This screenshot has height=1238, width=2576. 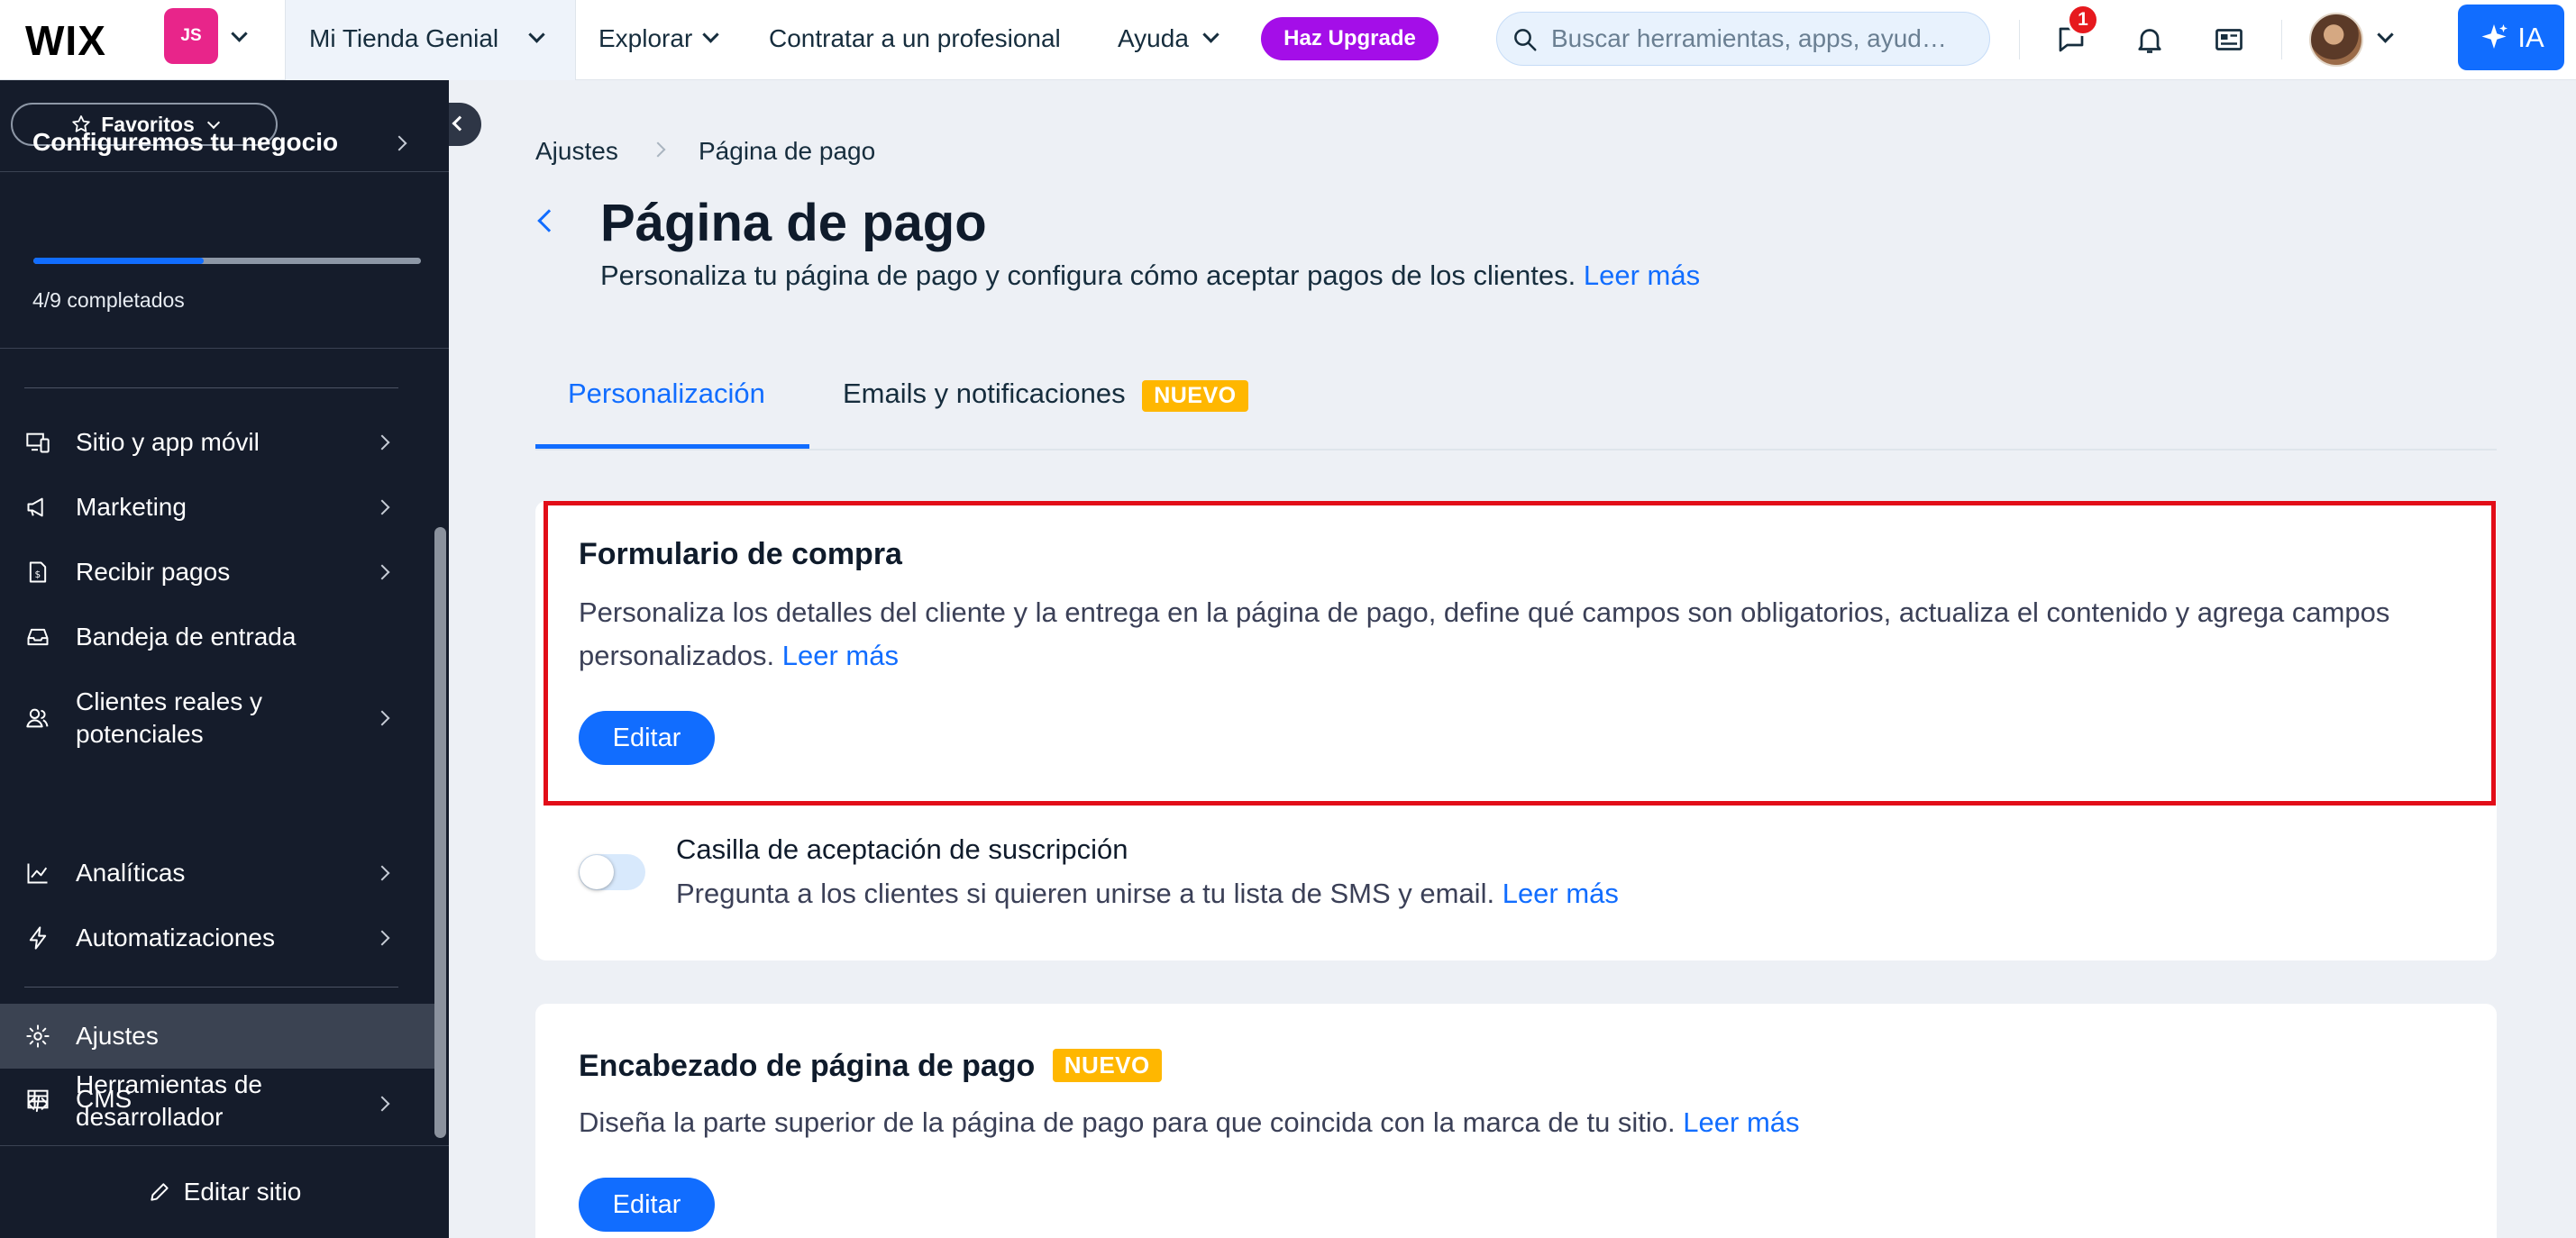 I want to click on sidebar-item-inbox: Bandeja de entrada, so click(x=217, y=637).